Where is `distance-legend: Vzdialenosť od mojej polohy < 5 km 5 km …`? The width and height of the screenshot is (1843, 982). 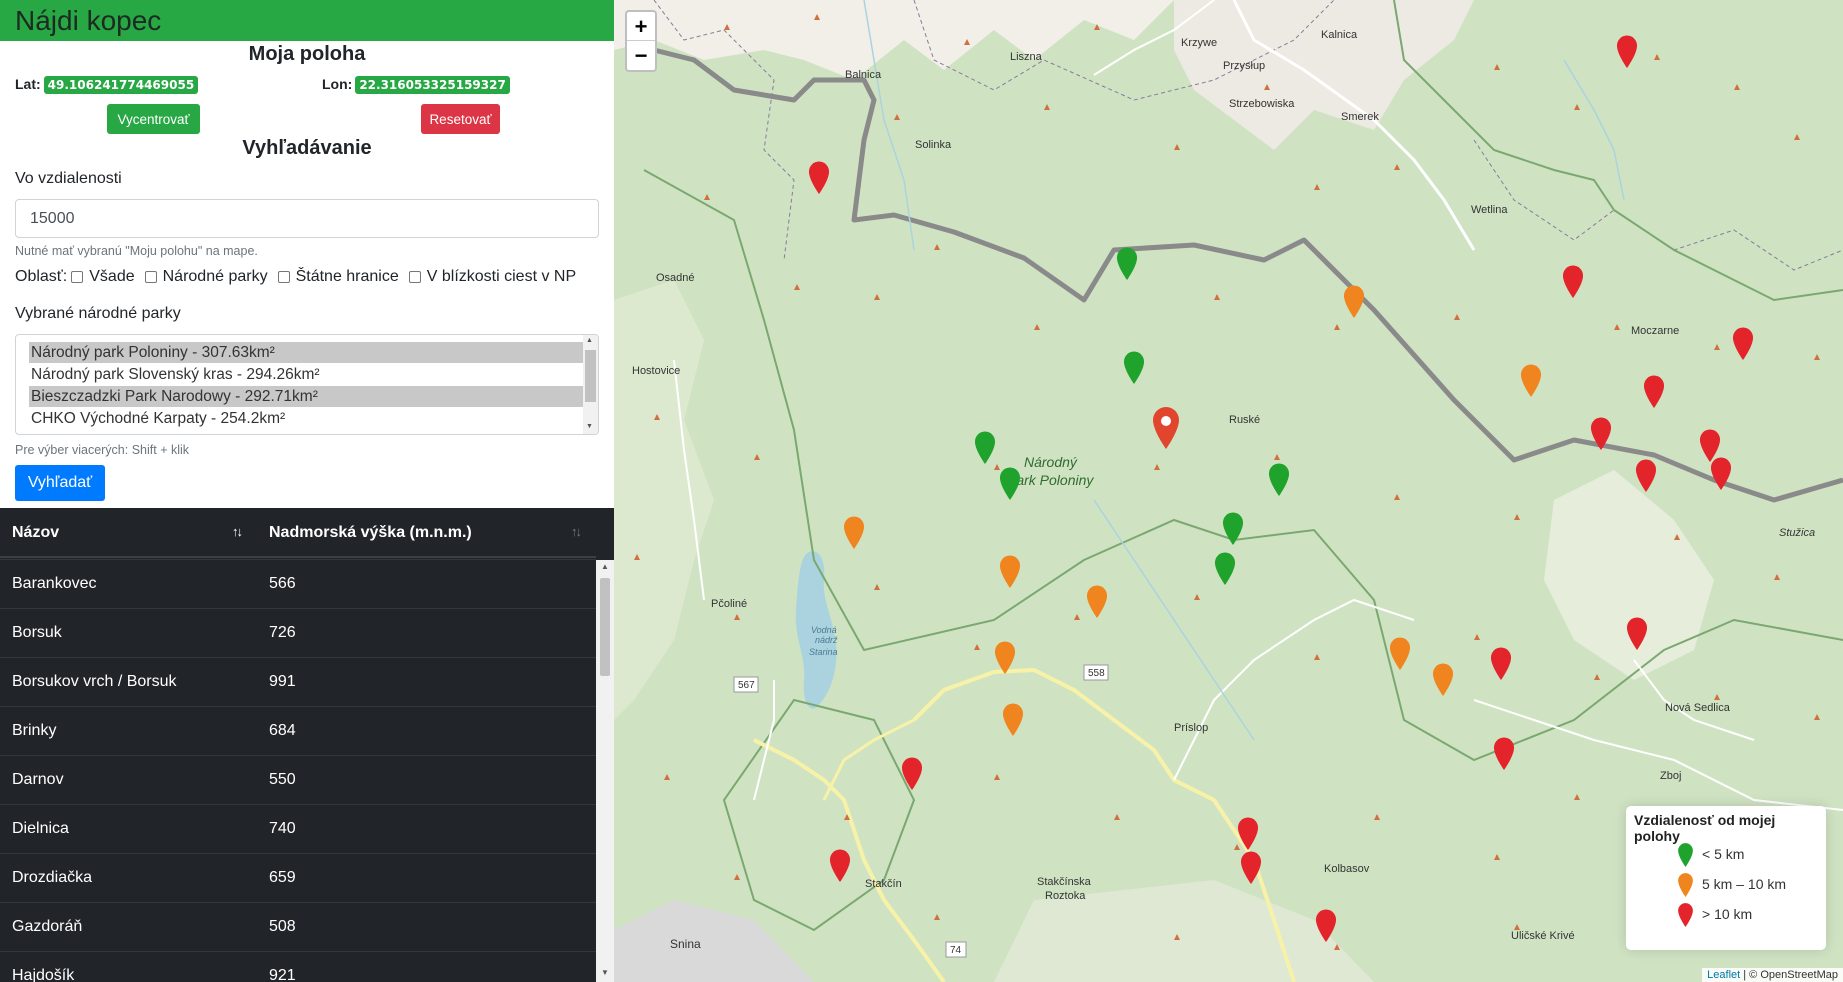
distance-legend: Vzdialenosť od mojej polohy < 5 km 5 km … is located at coordinates (1726, 878).